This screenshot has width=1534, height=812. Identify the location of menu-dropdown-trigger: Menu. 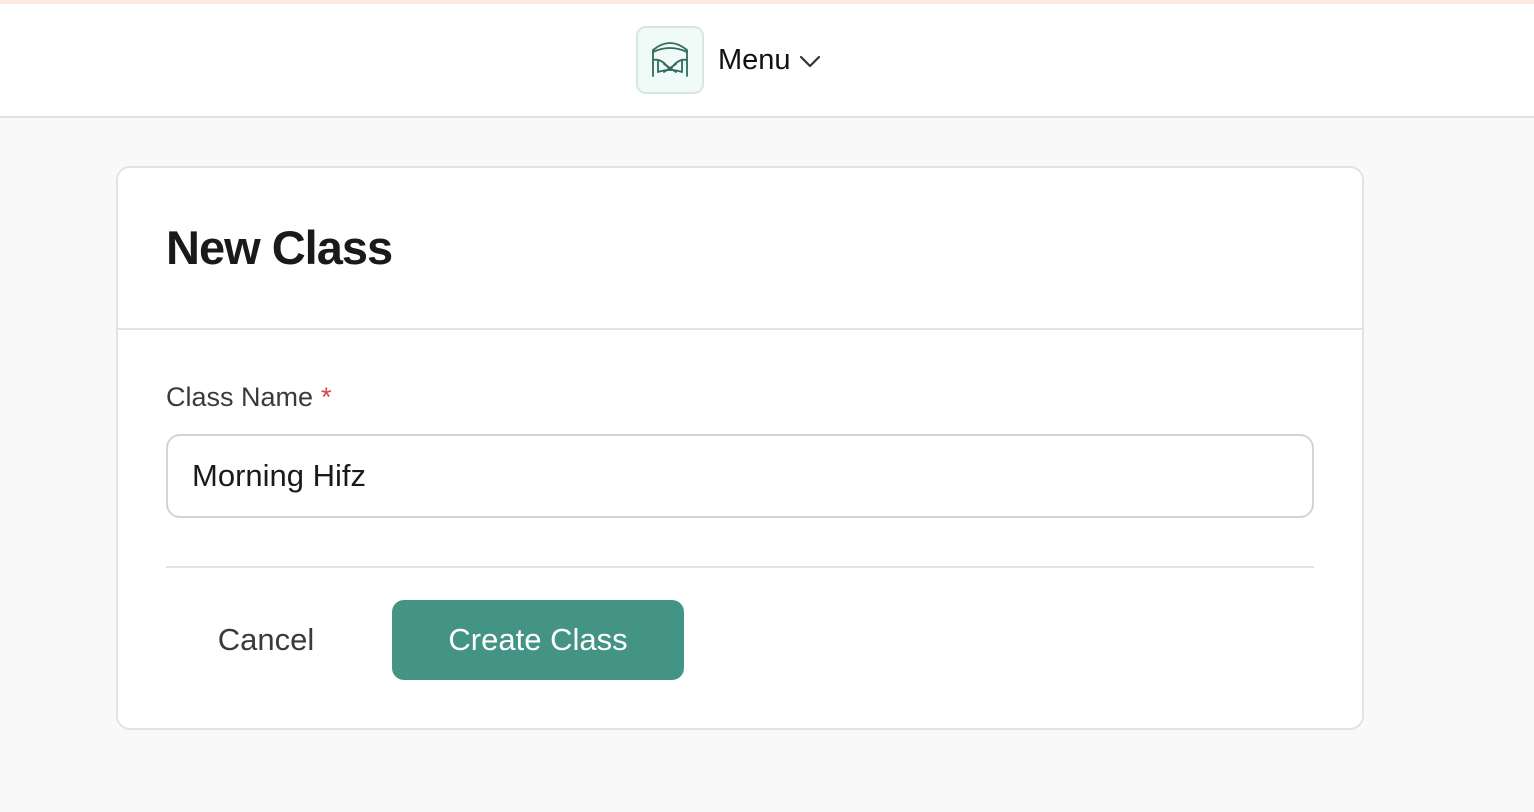
(728, 60).